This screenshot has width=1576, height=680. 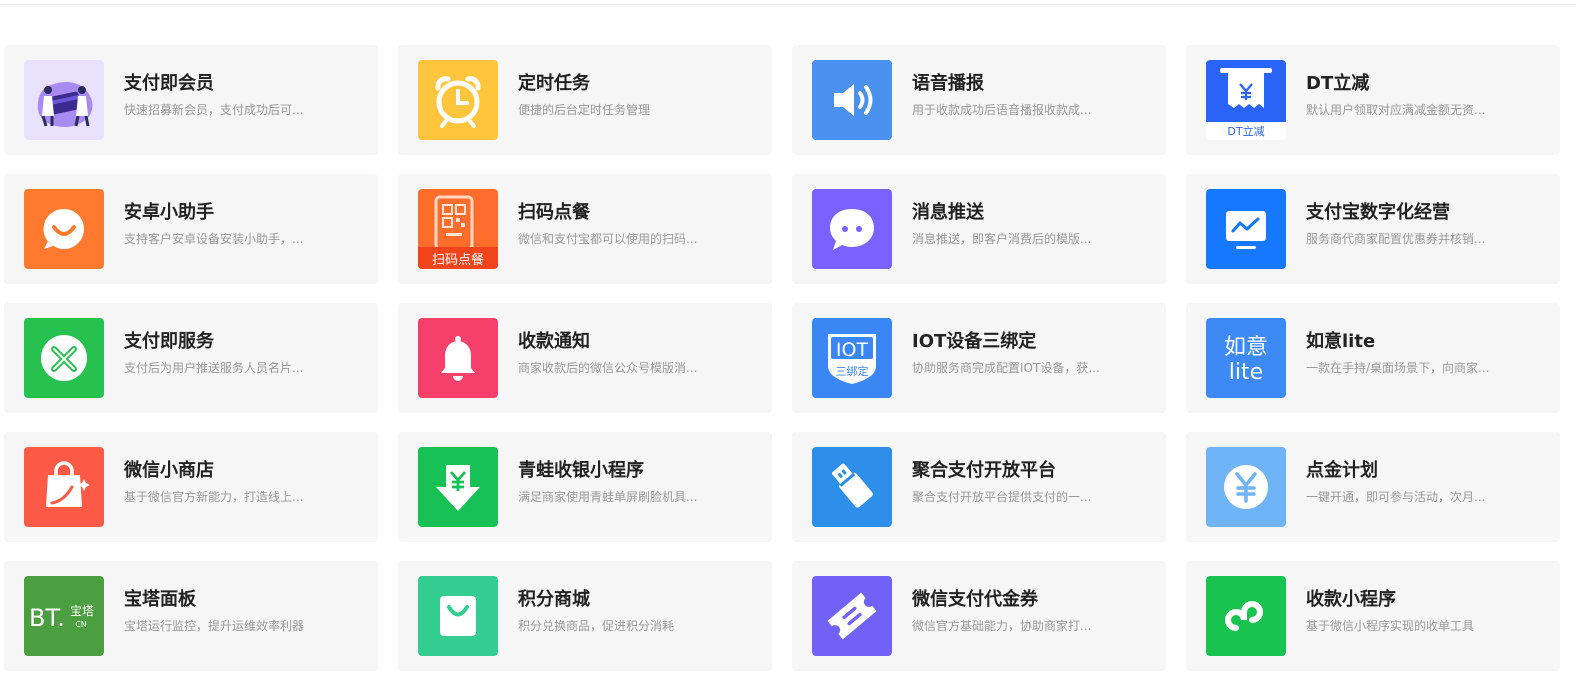 I want to click on speaker-icon, so click(x=852, y=100).